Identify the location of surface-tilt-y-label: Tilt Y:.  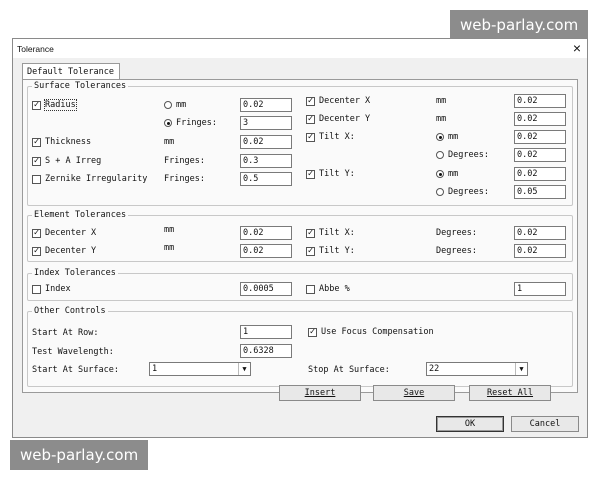
(337, 174).